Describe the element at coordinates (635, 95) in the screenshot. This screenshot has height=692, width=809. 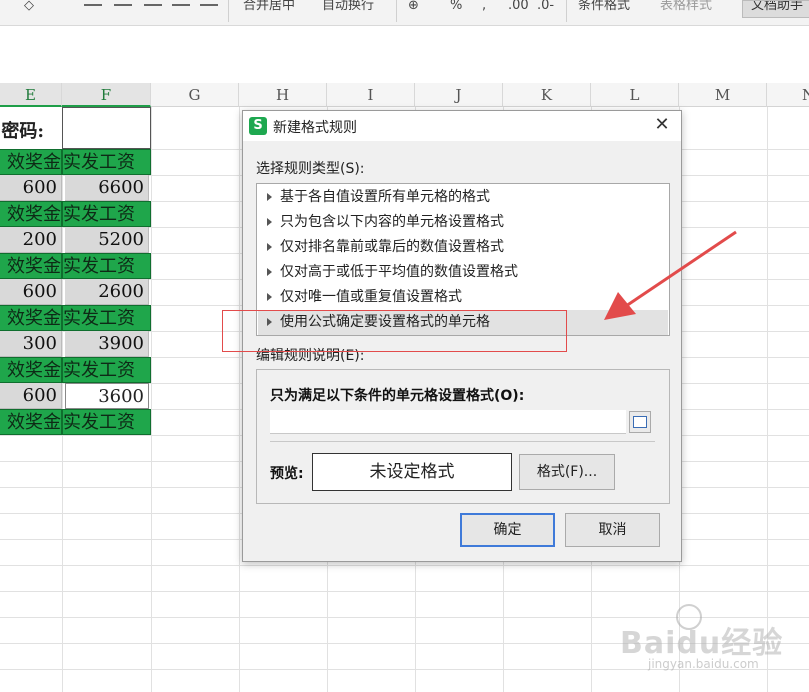
I see `column-header-l: L` at that location.